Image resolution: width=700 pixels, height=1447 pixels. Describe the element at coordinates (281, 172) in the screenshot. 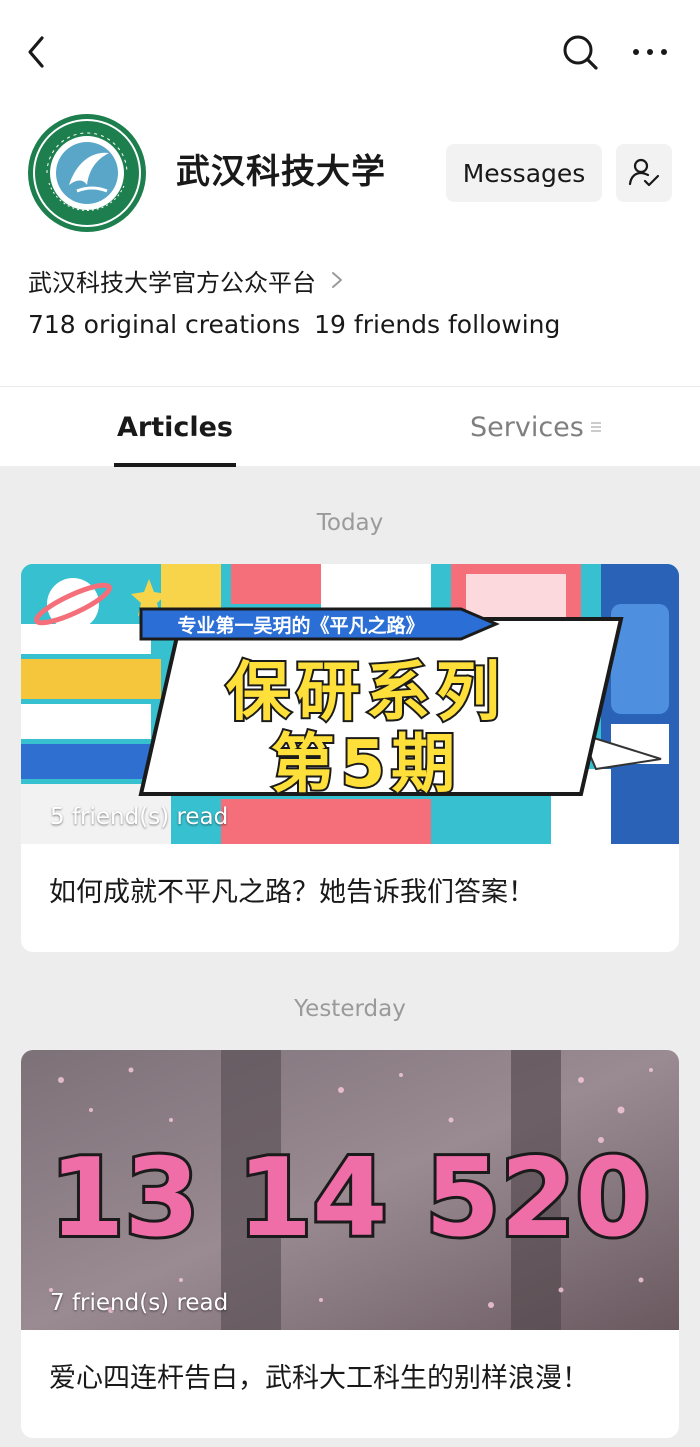

I see `account-name: 武汉科技大学` at that location.